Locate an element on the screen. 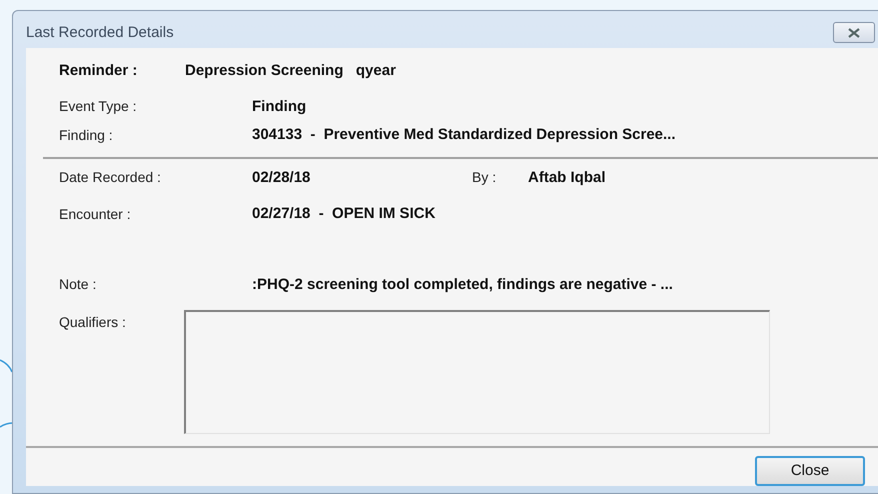 The height and width of the screenshot is (494, 878). field-value: 02/28/18 is located at coordinates (282, 178).